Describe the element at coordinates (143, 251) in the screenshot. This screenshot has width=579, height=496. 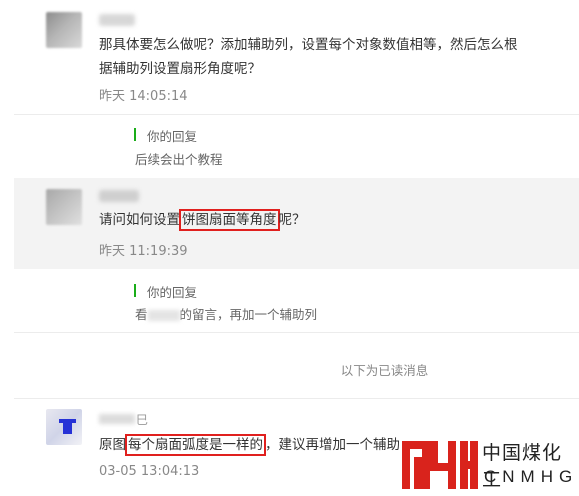
I see `comment-timestamp: 昨天 11:19:39` at that location.